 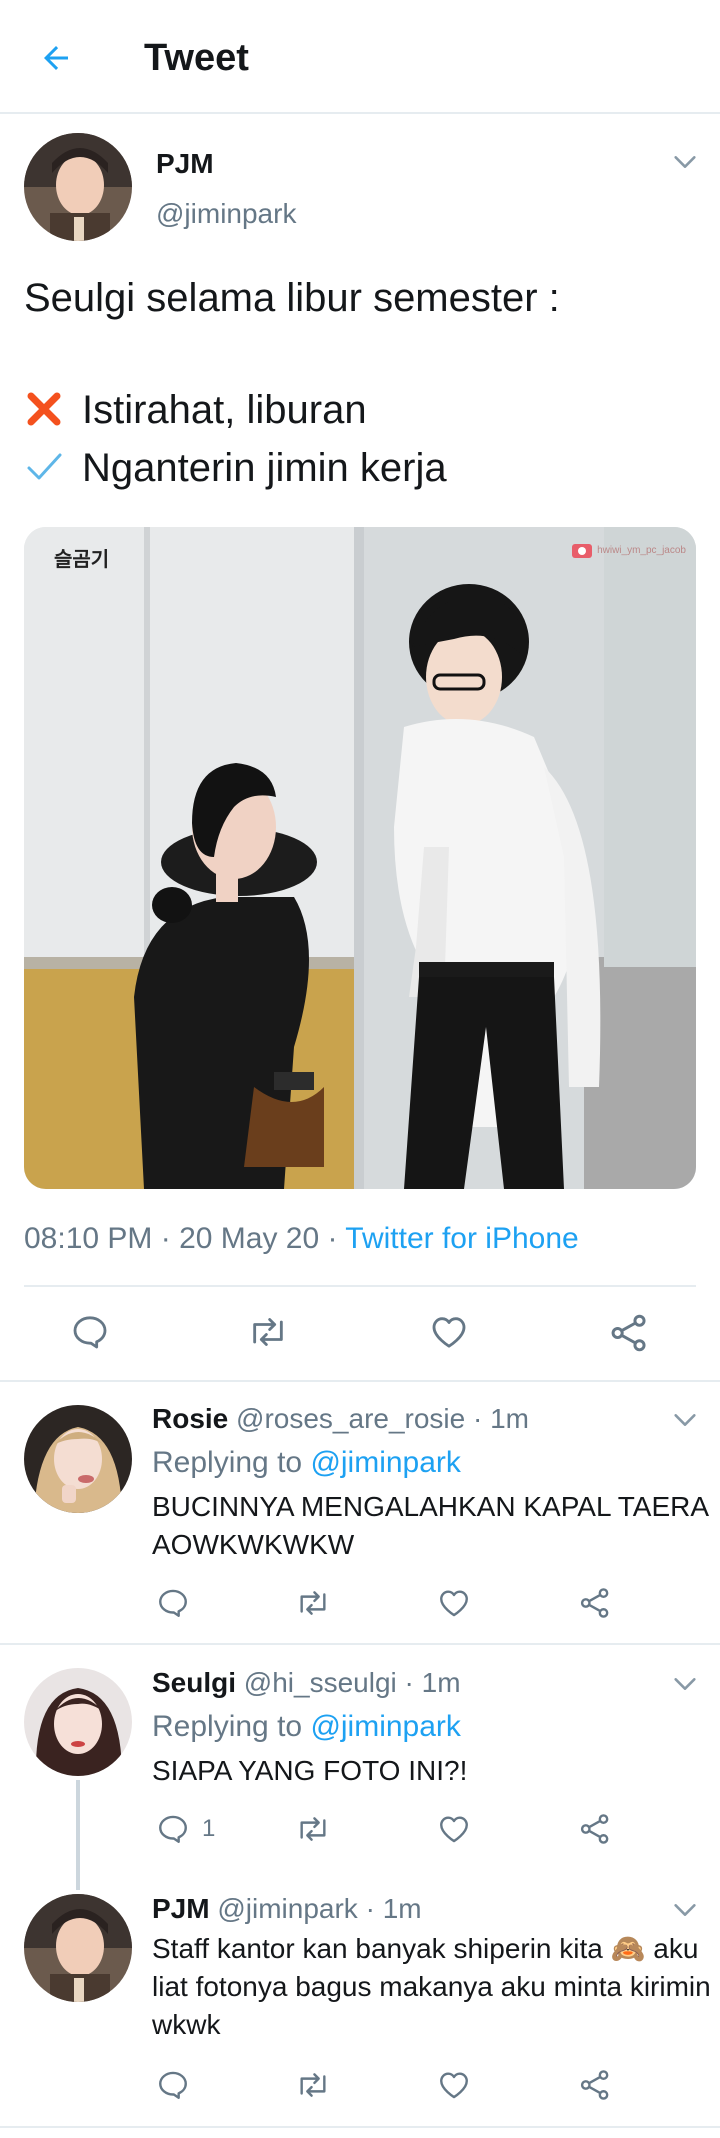 What do you see at coordinates (461, 1238) in the screenshot?
I see `tweet-source-link: Twitter for iPhone` at bounding box center [461, 1238].